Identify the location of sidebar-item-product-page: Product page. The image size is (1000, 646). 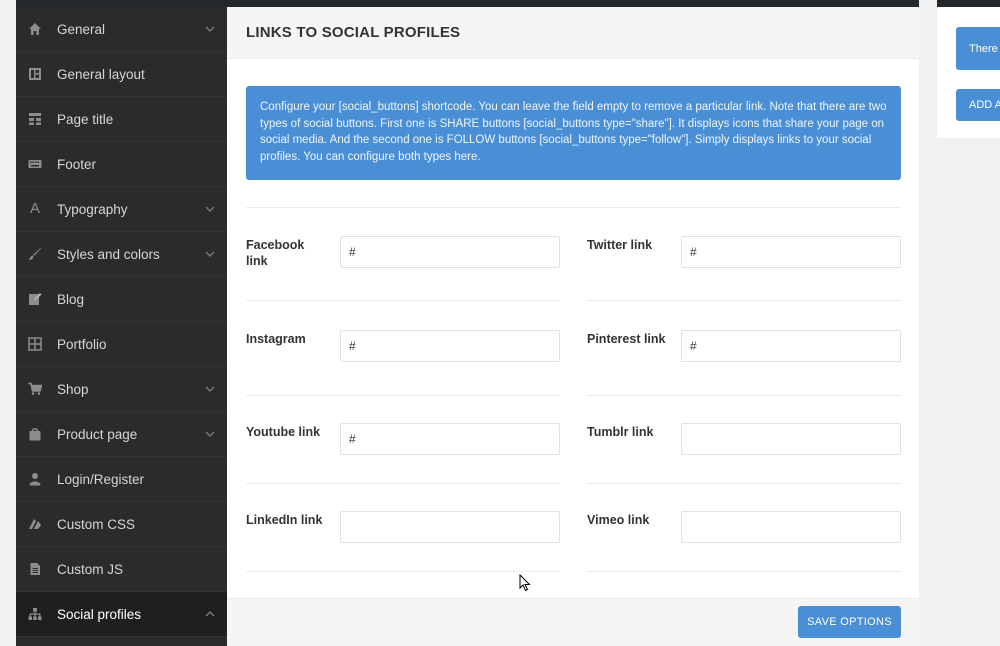
(121, 434).